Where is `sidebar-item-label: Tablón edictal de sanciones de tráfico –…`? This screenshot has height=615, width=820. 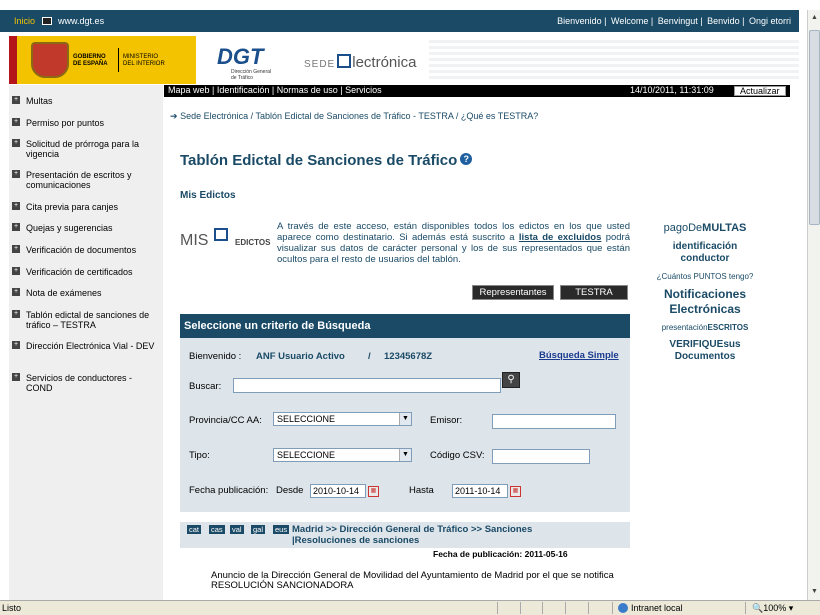 sidebar-item-label: Tablón edictal de sanciones de tráfico –… is located at coordinates (88, 320).